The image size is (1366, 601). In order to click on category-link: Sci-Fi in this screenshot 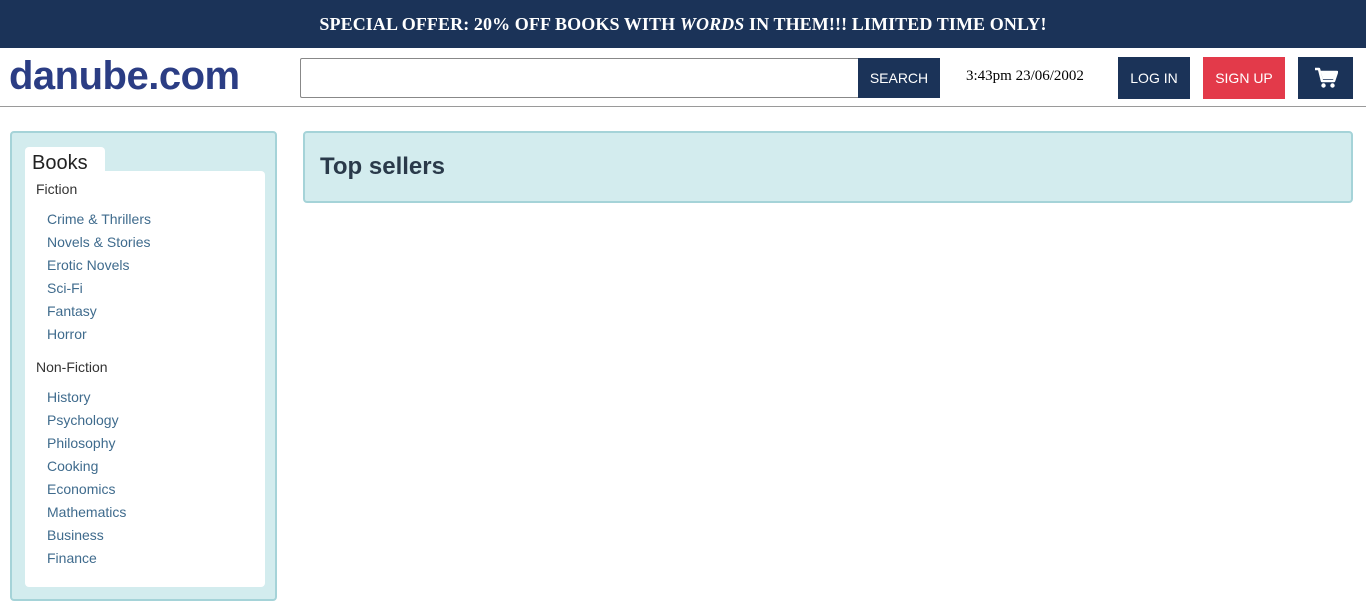, I will do `click(65, 288)`.